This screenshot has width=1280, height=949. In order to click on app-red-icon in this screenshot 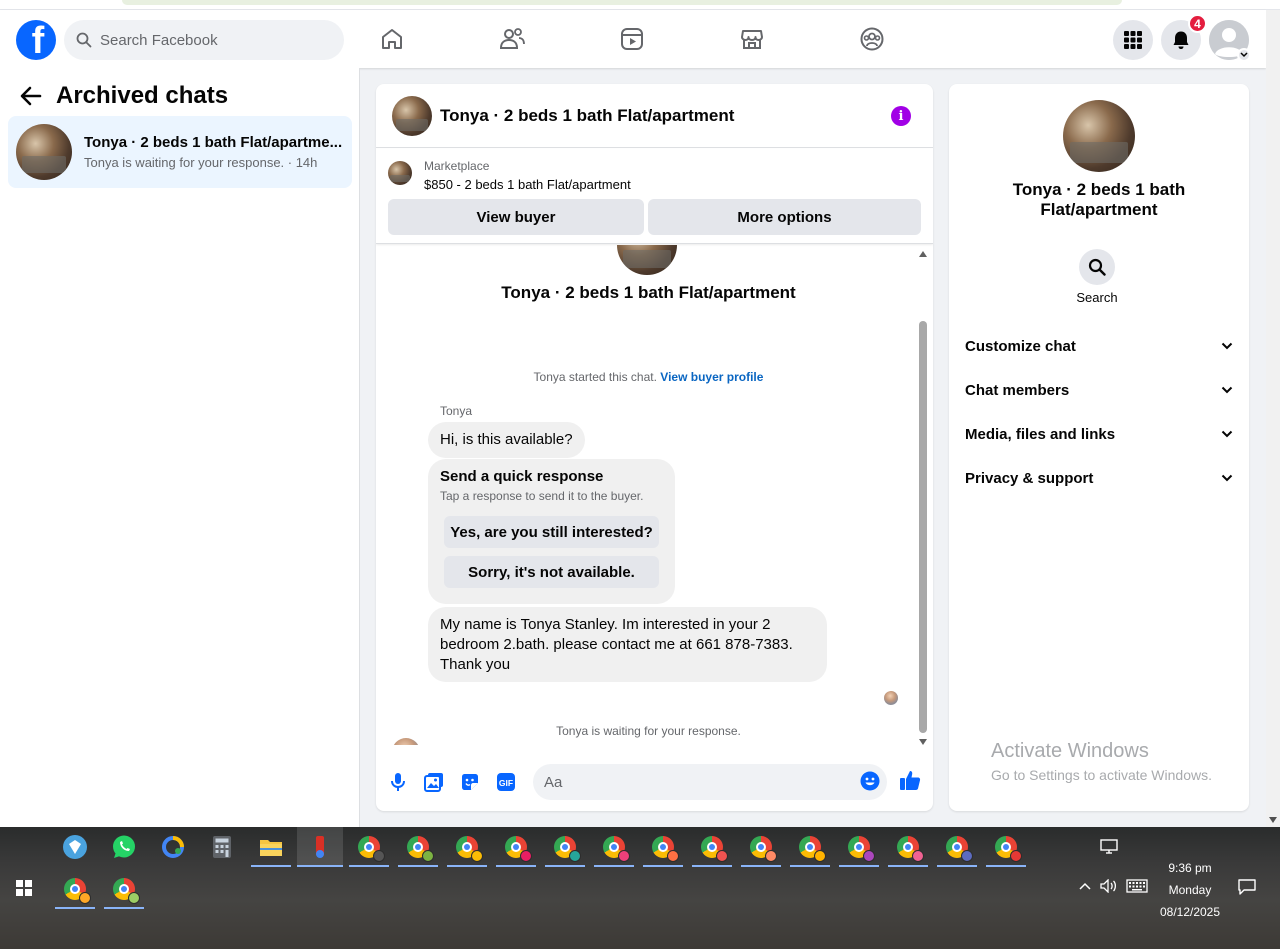, I will do `click(320, 847)`.